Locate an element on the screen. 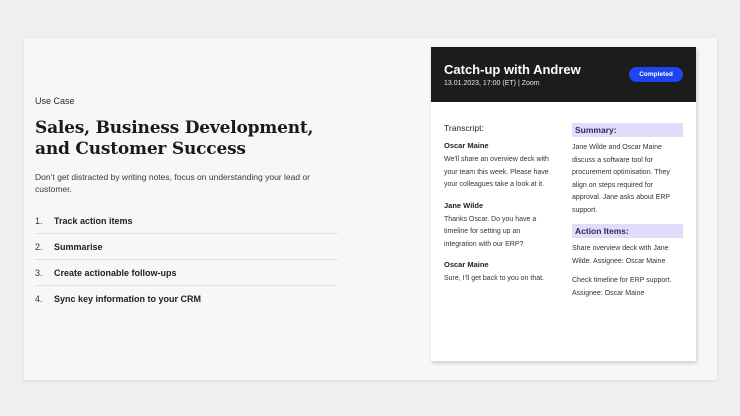 The width and height of the screenshot is (740, 416). feature-item: 4. Sync key information to your CRM is located at coordinates (186, 299).